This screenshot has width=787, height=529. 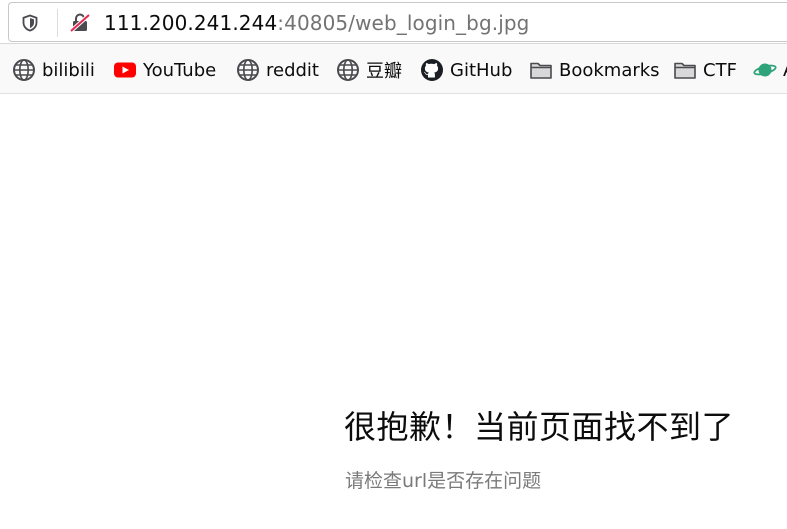 I want to click on bookmark-label: CTF, so click(x=720, y=70).